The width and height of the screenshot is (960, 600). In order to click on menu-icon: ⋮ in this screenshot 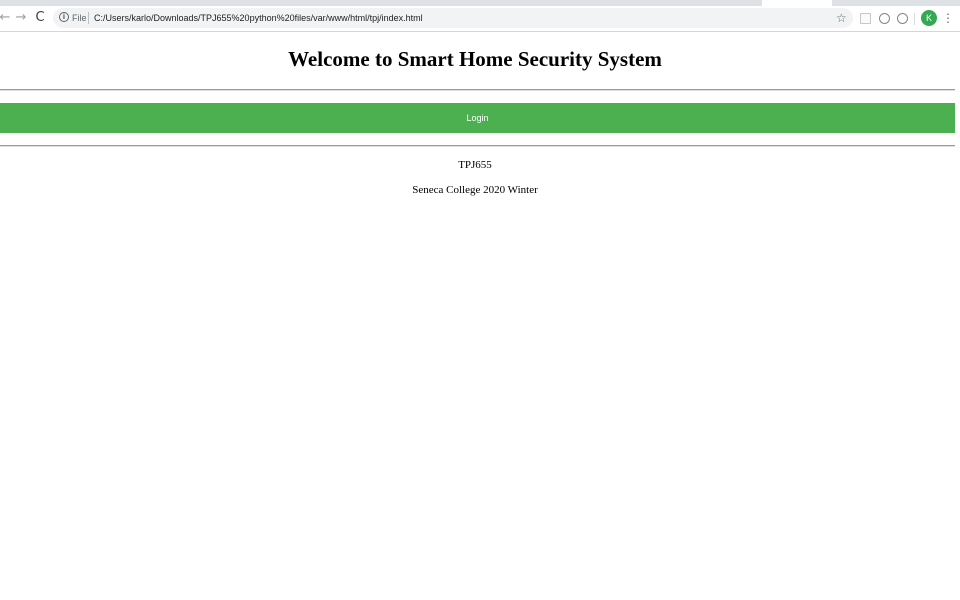, I will do `click(948, 18)`.